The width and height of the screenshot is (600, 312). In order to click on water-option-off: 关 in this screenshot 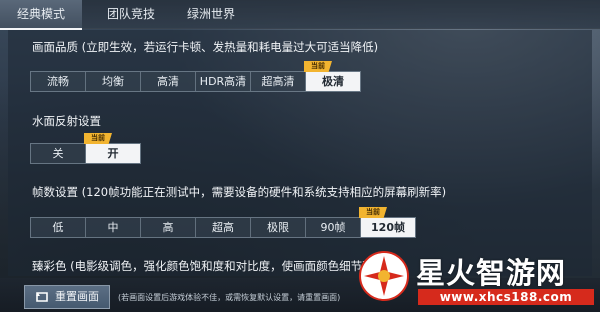, I will do `click(58, 153)`.